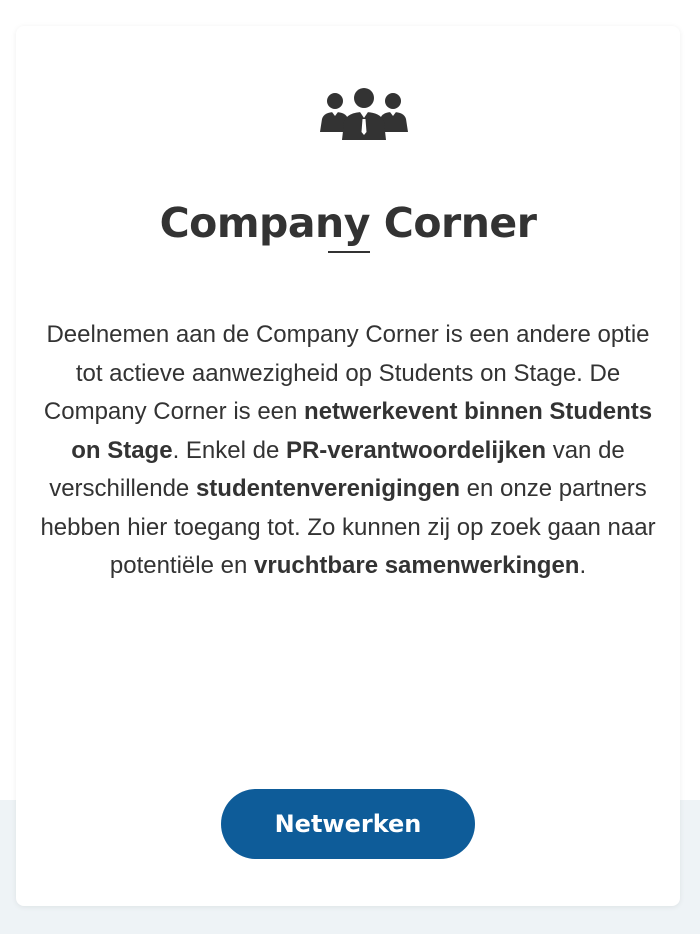 The width and height of the screenshot is (700, 934). I want to click on description-text: ., so click(583, 565).